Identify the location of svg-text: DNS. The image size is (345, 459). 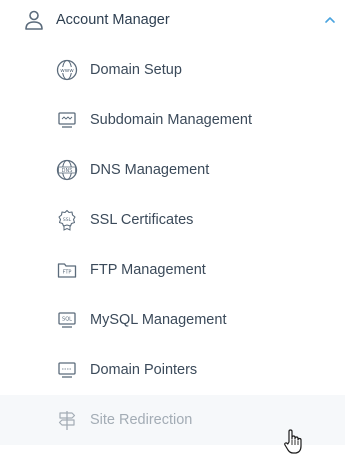
(67, 171).